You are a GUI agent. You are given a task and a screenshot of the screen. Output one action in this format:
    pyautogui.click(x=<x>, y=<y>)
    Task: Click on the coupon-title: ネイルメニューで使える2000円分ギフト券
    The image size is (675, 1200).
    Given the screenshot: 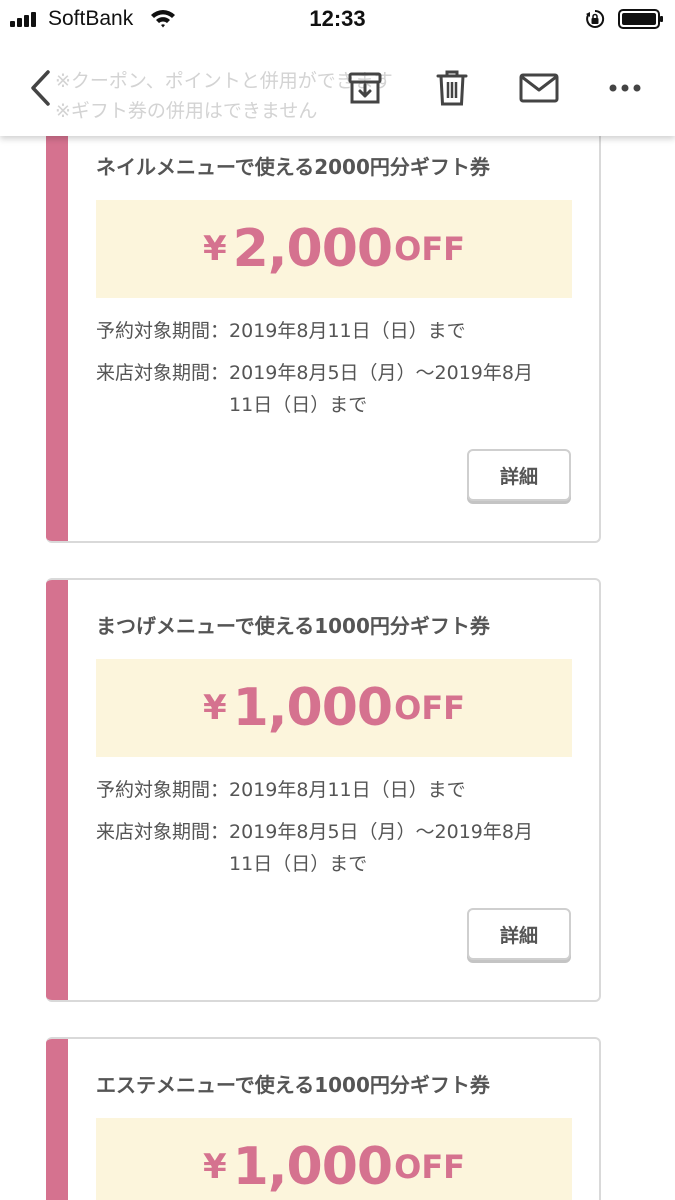 What is the action you would take?
    pyautogui.click(x=293, y=167)
    